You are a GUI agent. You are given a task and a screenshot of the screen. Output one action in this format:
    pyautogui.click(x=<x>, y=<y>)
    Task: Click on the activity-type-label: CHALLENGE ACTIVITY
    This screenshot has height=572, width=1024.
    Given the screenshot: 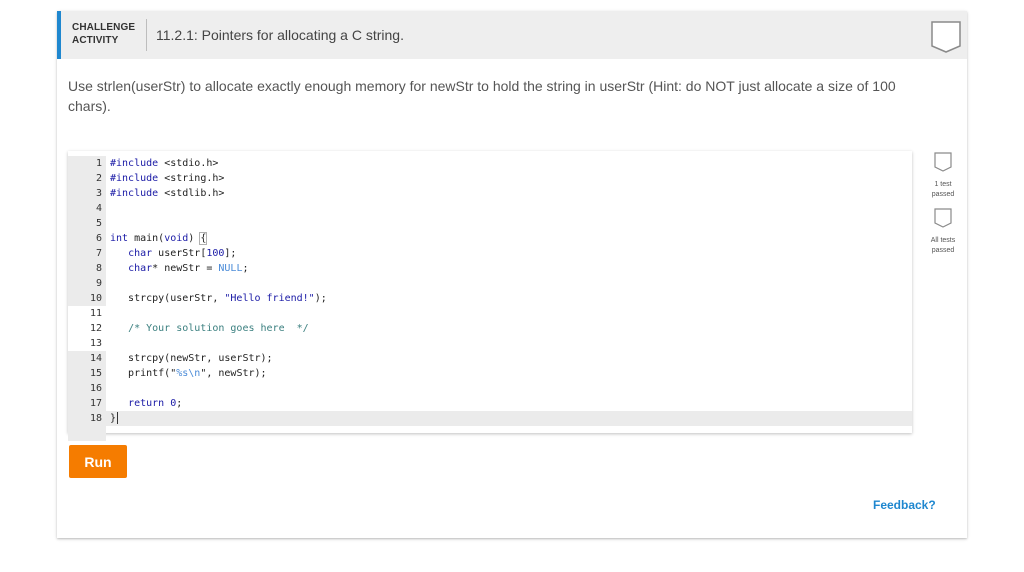 What is the action you would take?
    pyautogui.click(x=103, y=34)
    